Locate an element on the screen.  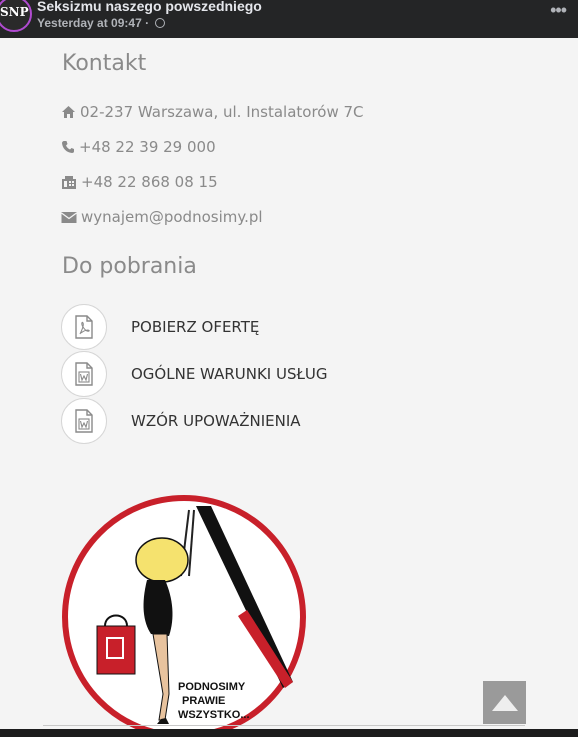
download-authorization-link: WZÓR UPOWAŻNIENIA is located at coordinates (181, 421).